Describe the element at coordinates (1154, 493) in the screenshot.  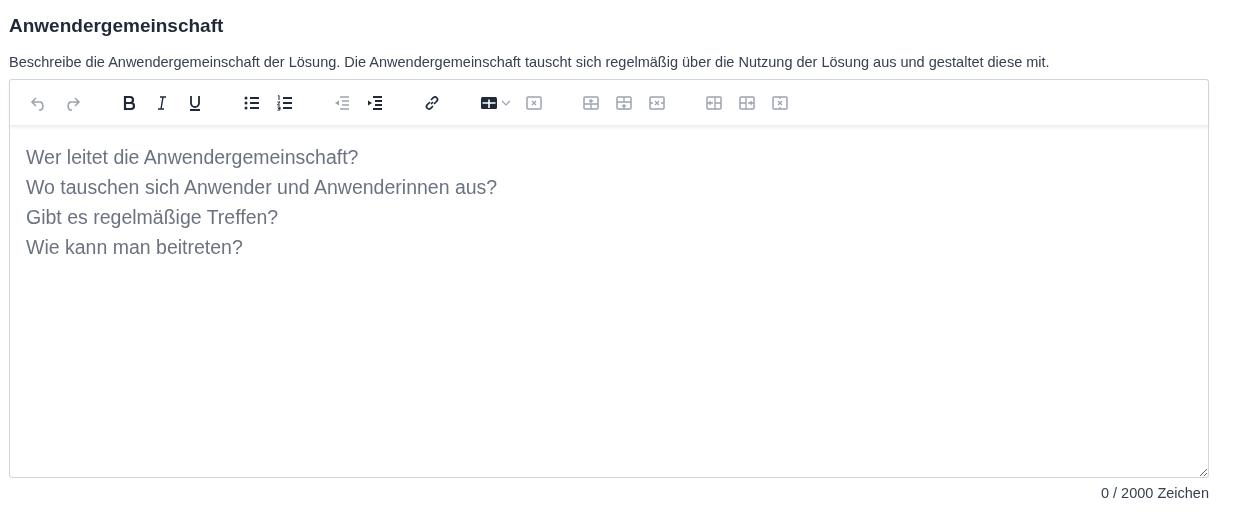
I see `character-counter: 0 / 2000 Zeichen` at that location.